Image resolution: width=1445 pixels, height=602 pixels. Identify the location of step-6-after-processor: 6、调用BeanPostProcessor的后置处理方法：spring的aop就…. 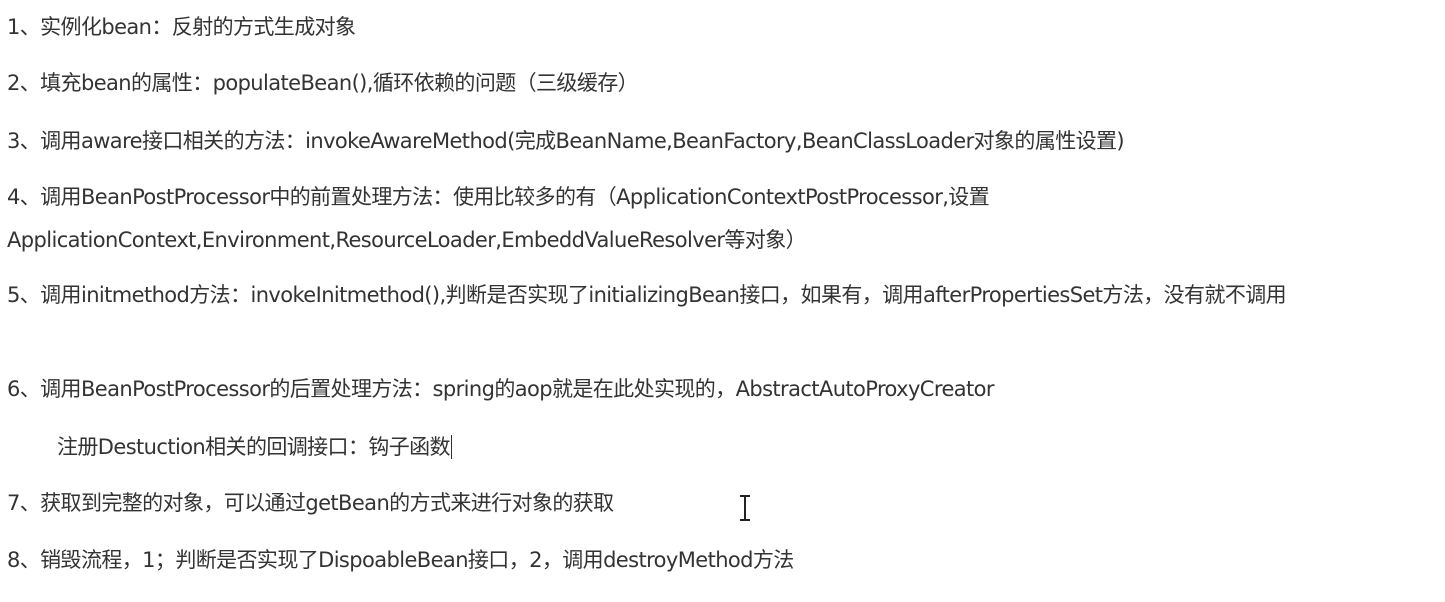
(501, 389).